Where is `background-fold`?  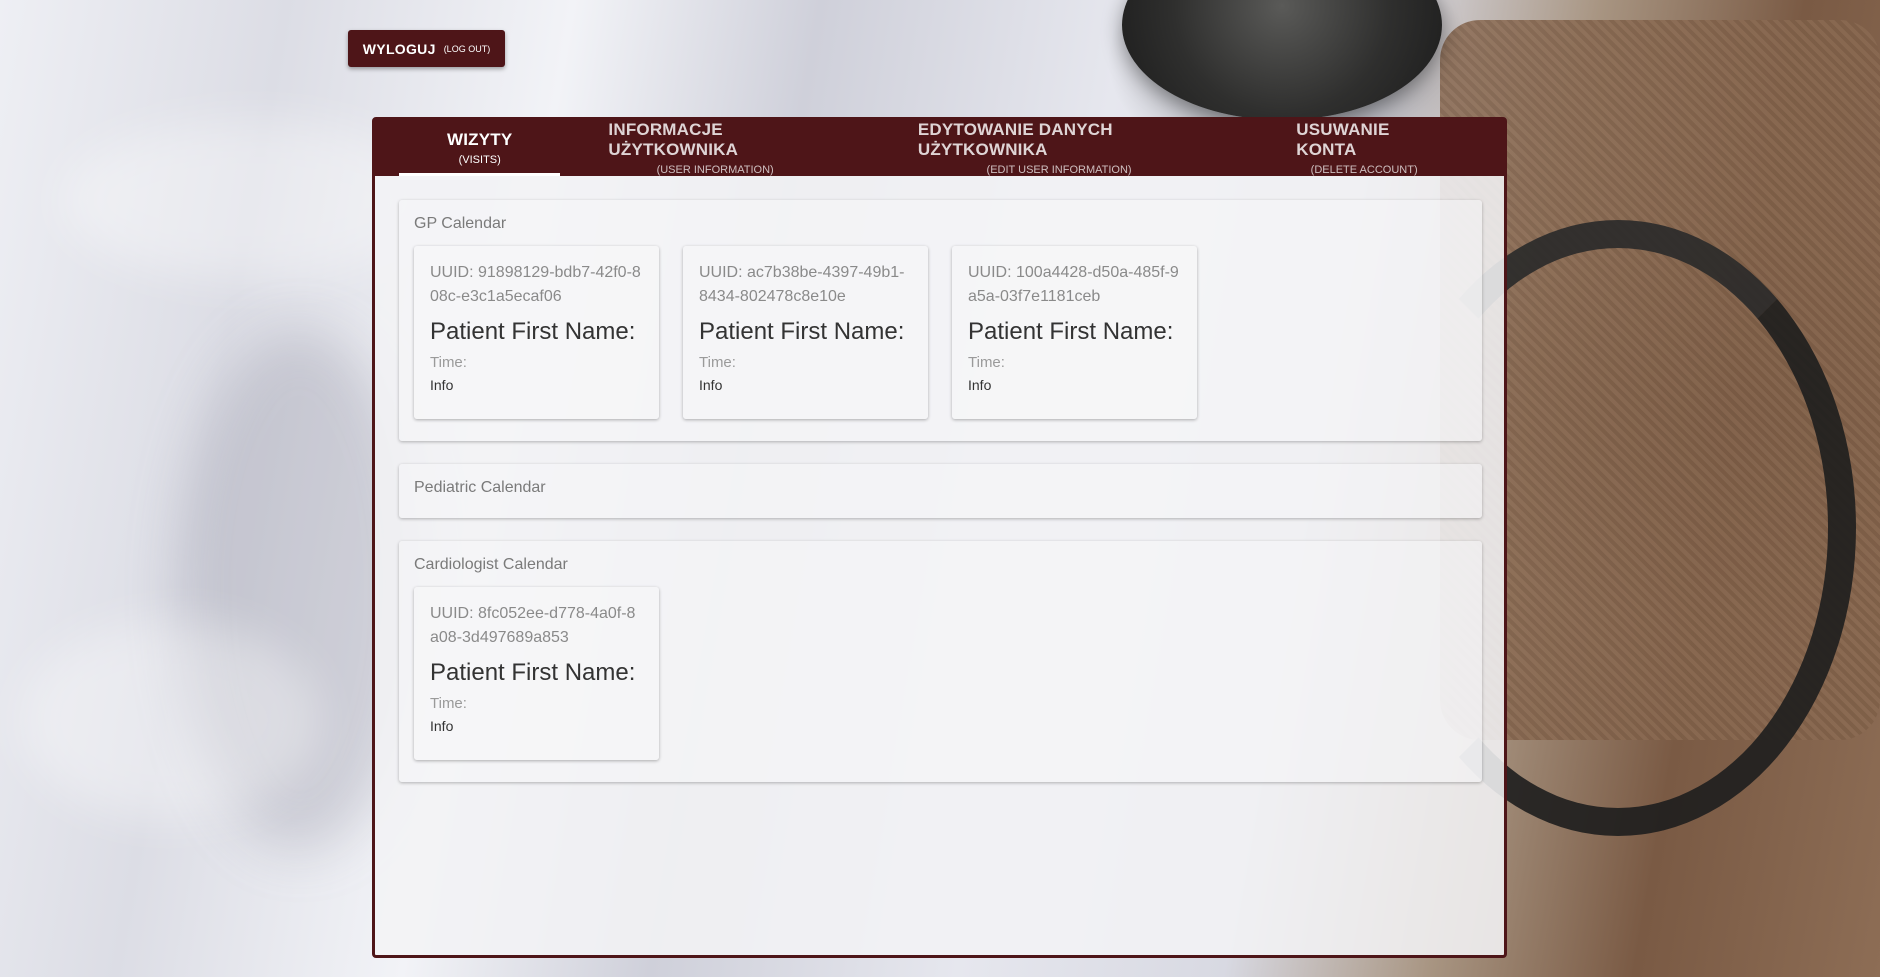
background-fold is located at coordinates (170, 720).